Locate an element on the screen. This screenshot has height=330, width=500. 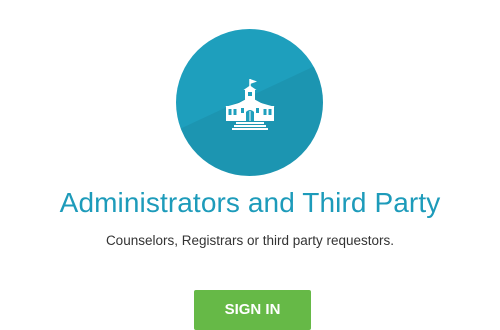
school-building-icon is located at coordinates (250, 104).